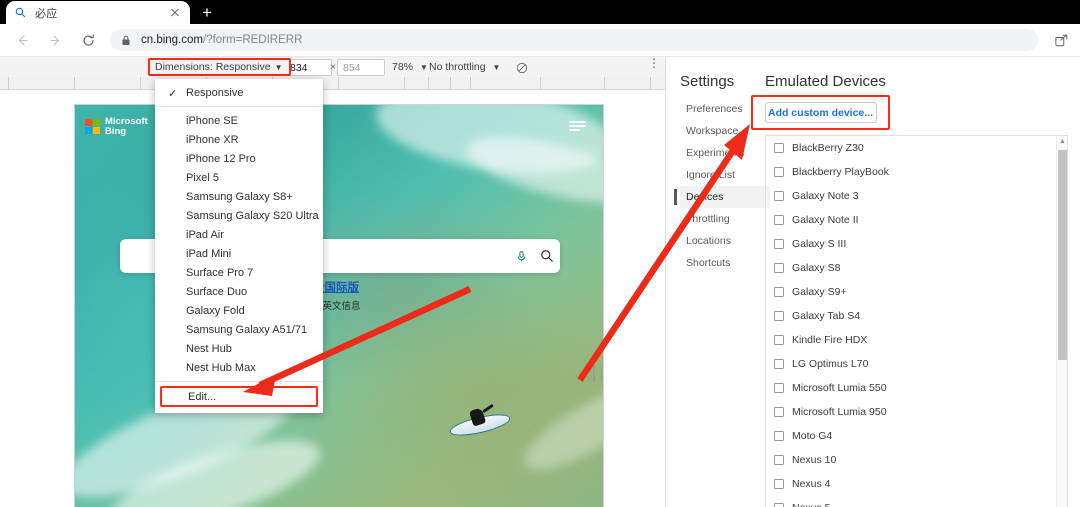 The image size is (1080, 507). What do you see at coordinates (812, 436) in the screenshot?
I see `device-label: Moto G4` at bounding box center [812, 436].